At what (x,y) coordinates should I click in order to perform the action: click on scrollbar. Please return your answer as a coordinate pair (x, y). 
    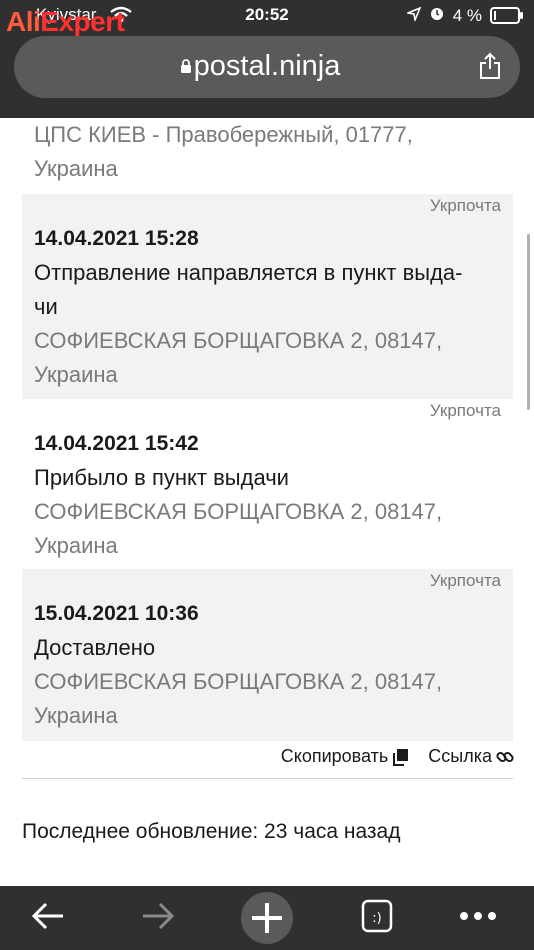
    Looking at the image, I should click on (528, 322).